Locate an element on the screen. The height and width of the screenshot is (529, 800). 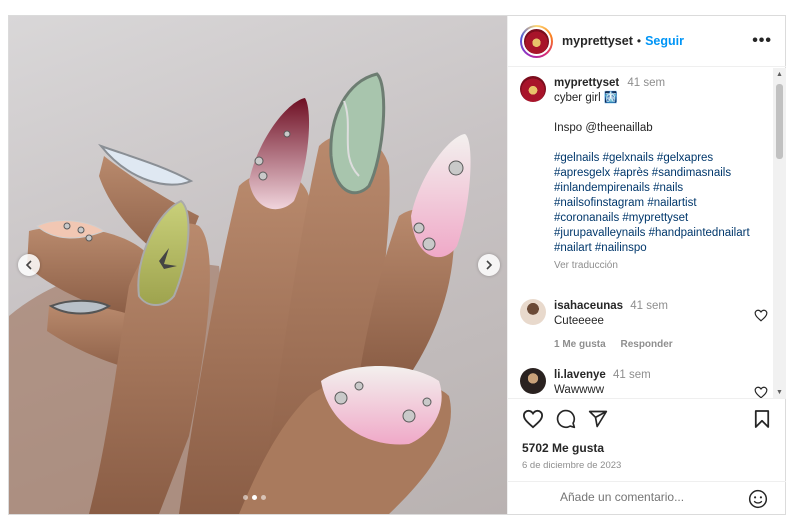
author-avatar-ring is located at coordinates (536, 41).